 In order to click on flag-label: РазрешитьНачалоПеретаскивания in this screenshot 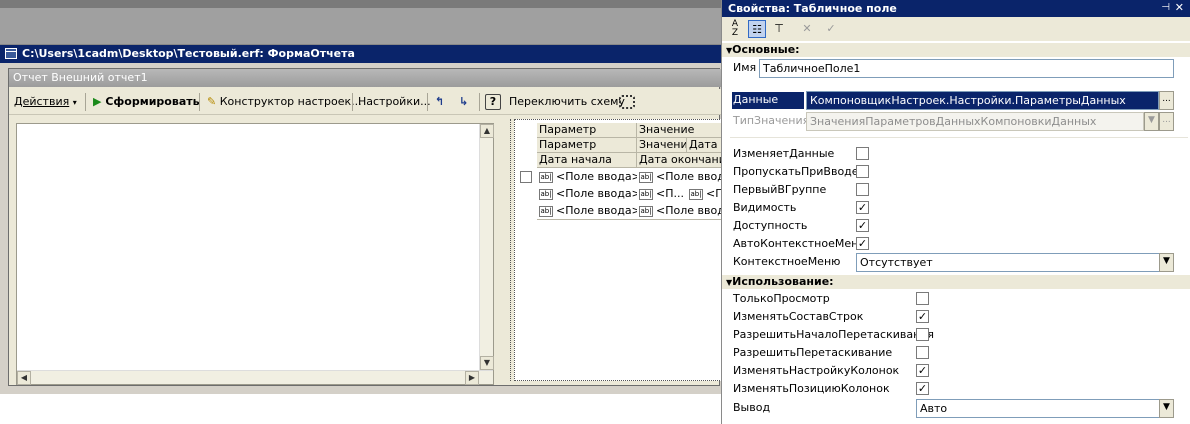, I will do `click(834, 334)`.